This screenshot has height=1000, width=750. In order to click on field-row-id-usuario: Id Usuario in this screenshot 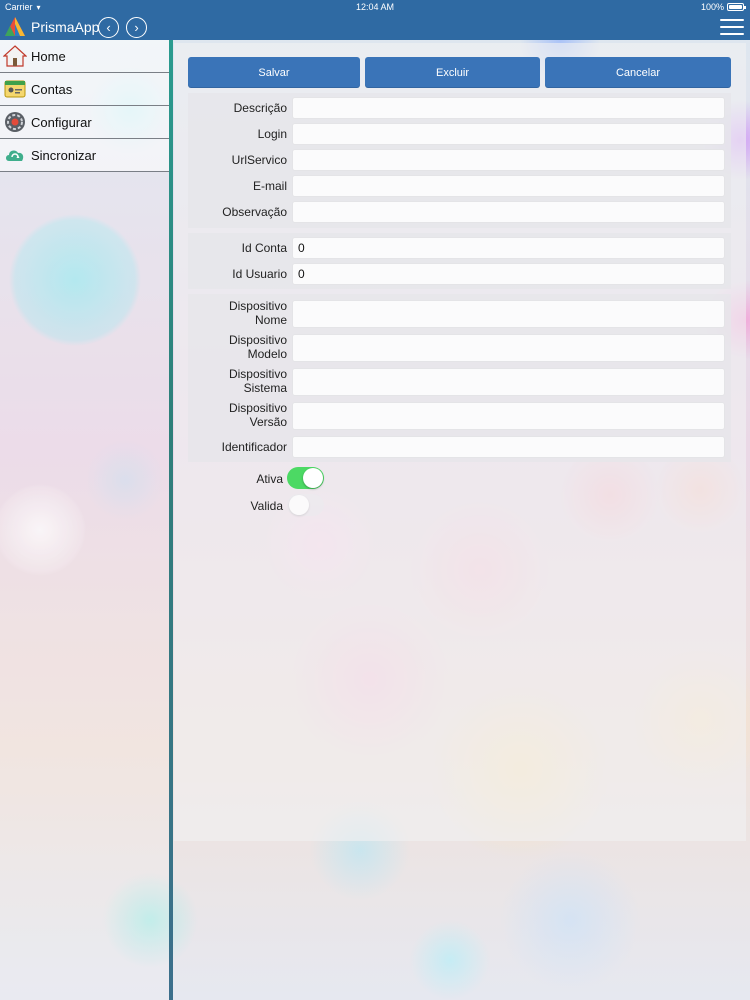, I will do `click(459, 274)`.